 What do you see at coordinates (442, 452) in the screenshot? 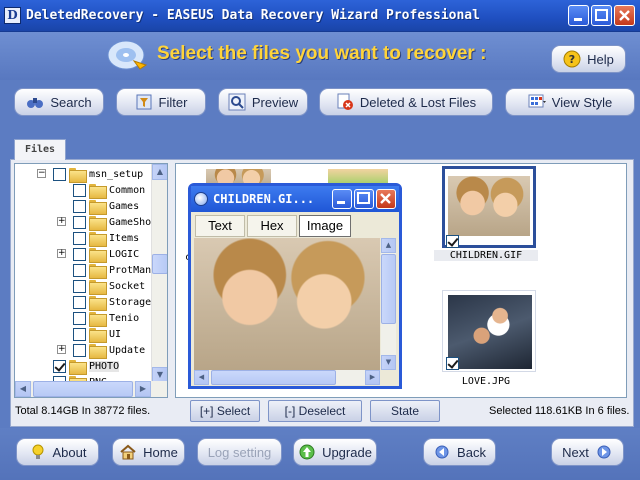
I see `back-arrow-icon` at bounding box center [442, 452].